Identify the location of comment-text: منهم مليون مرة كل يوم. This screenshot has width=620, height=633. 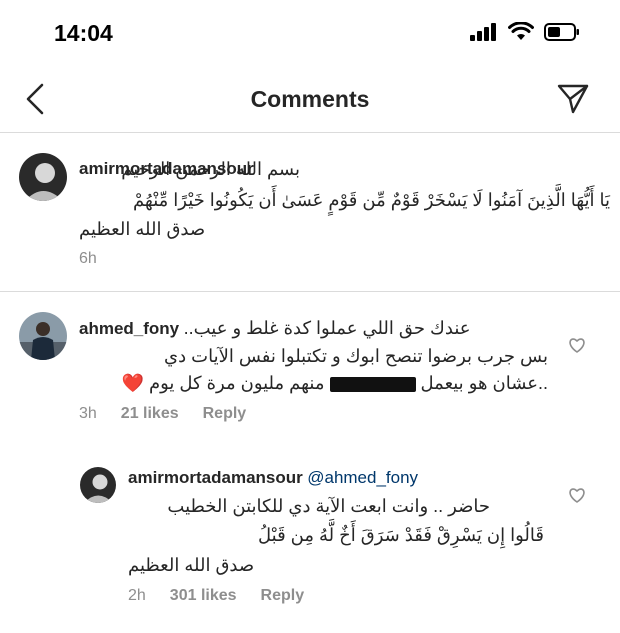
(236, 383).